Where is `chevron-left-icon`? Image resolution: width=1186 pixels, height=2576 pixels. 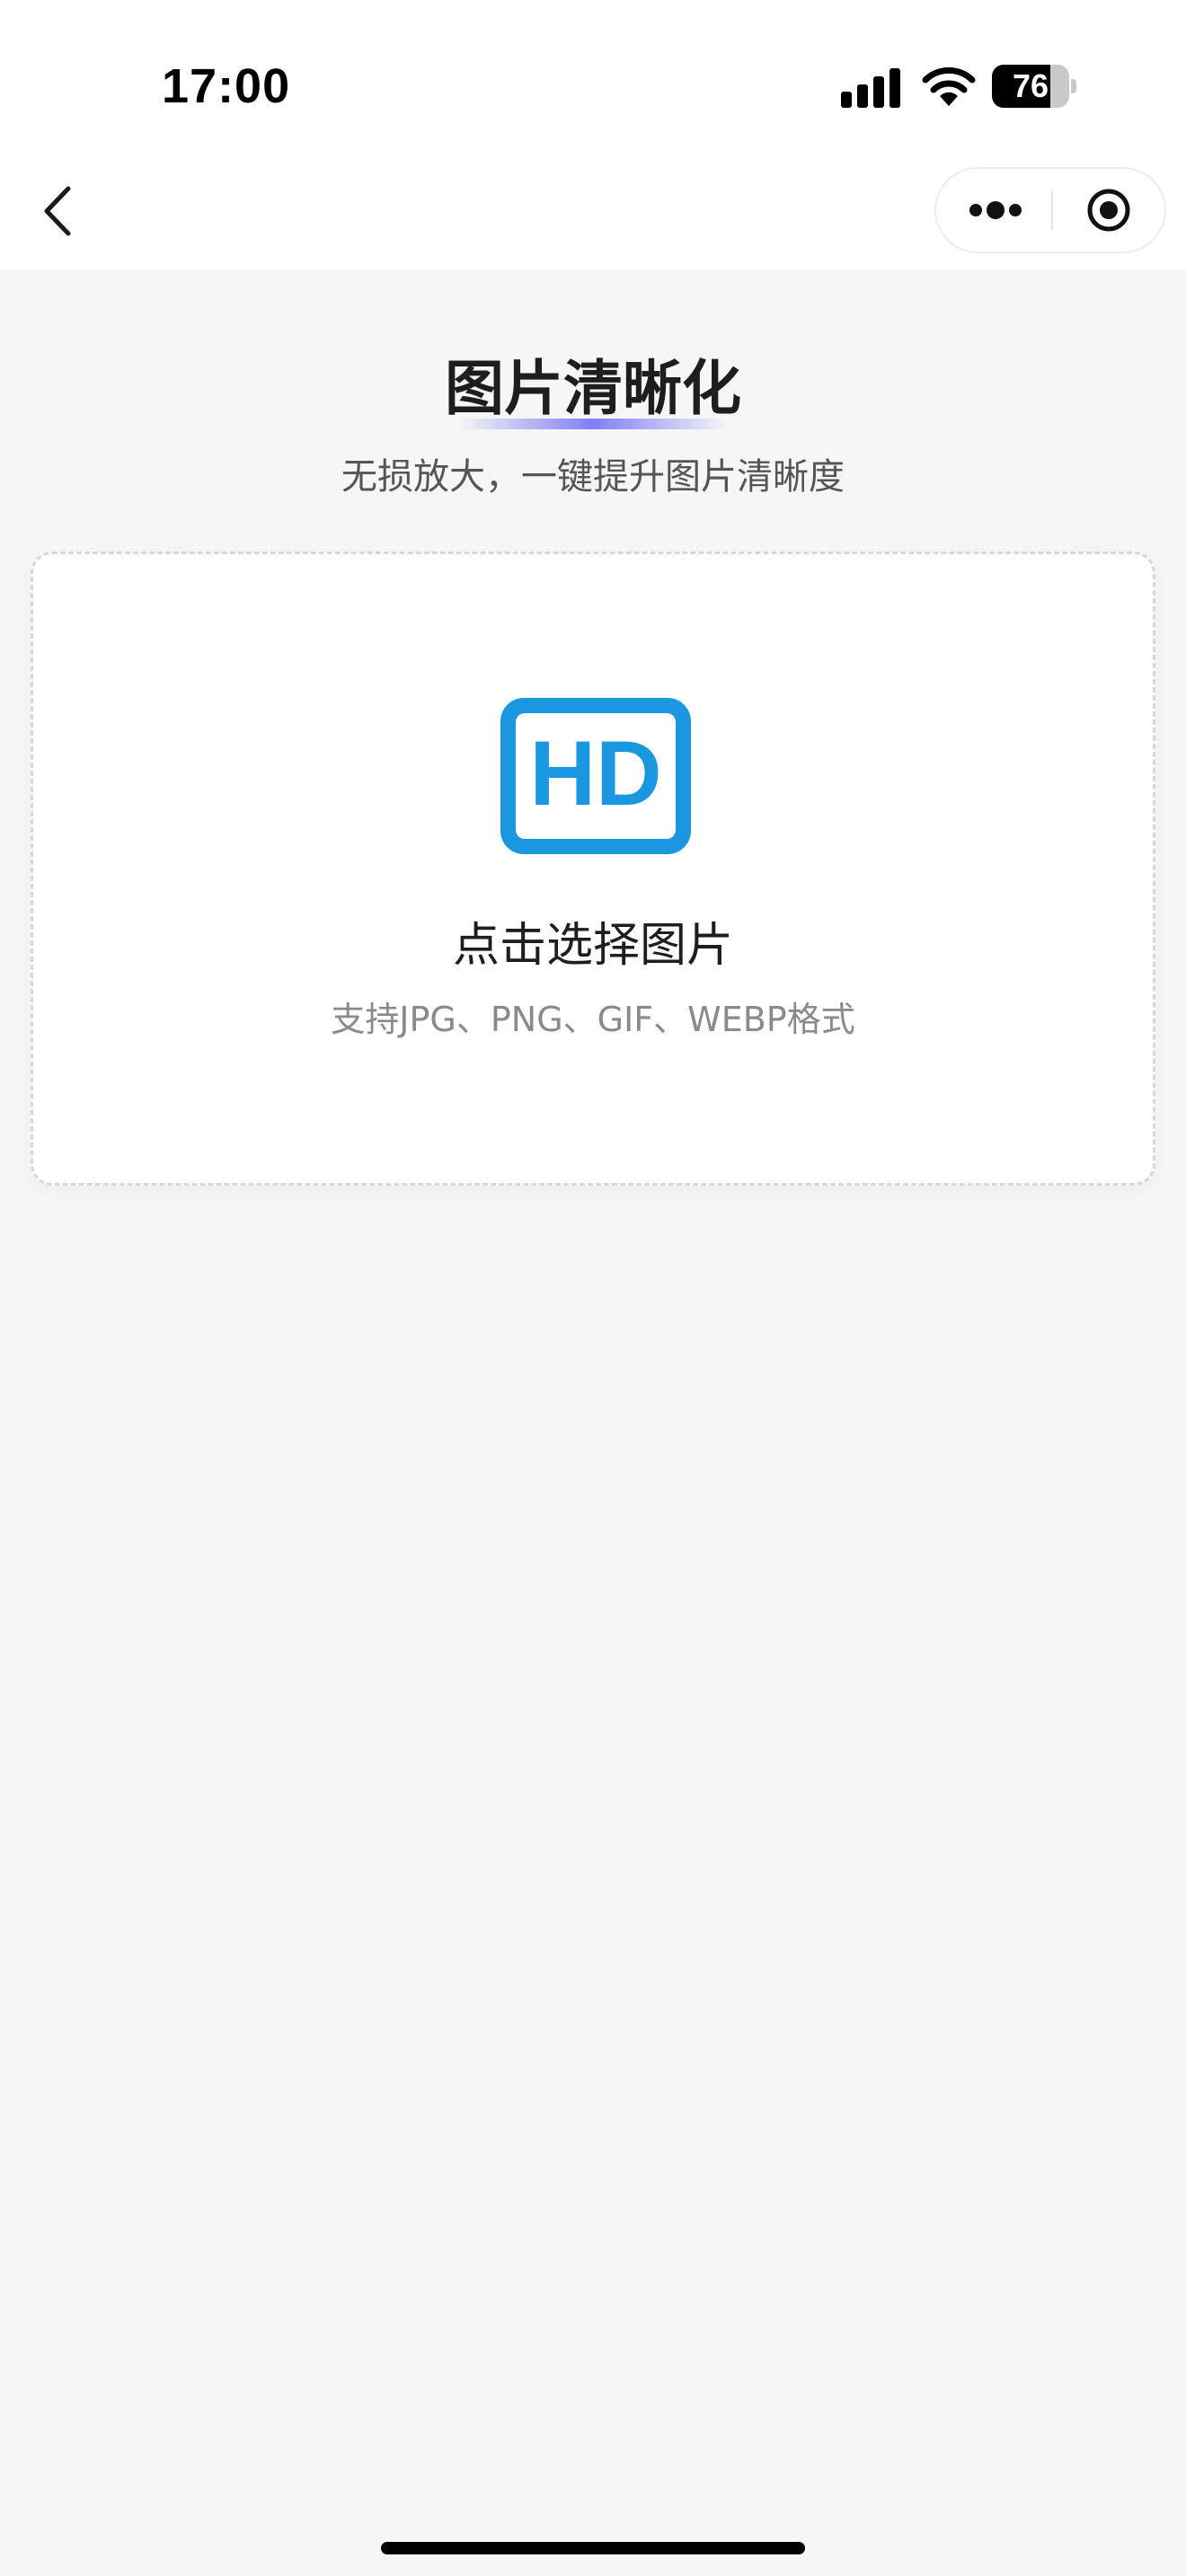
chevron-left-icon is located at coordinates (57, 211).